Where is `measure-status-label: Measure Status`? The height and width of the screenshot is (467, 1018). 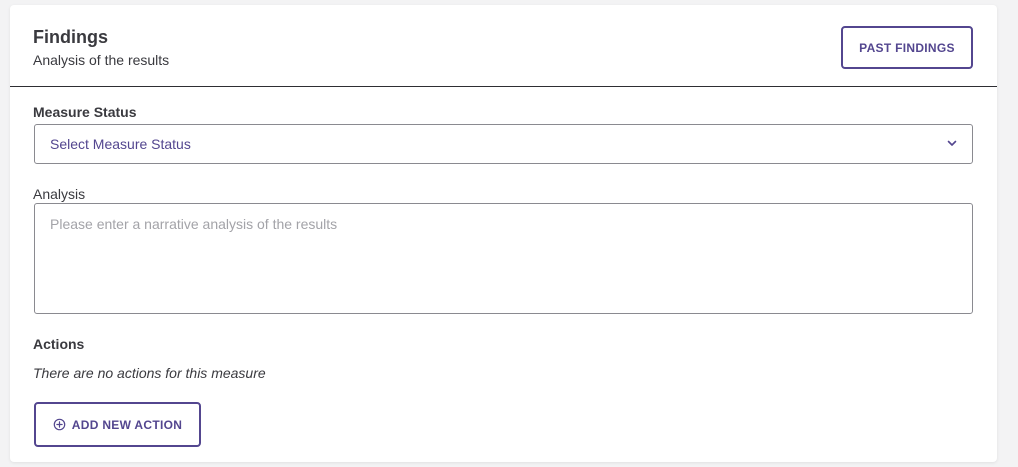
measure-status-label: Measure Status is located at coordinates (85, 112).